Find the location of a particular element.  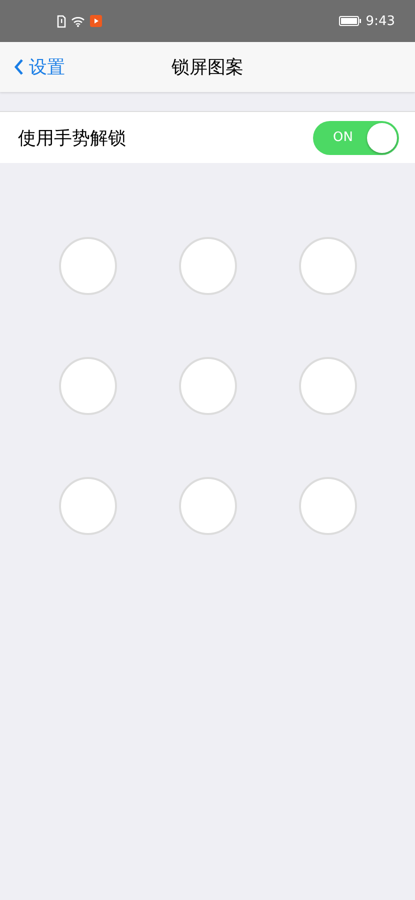

chevron-left-icon is located at coordinates (19, 67).